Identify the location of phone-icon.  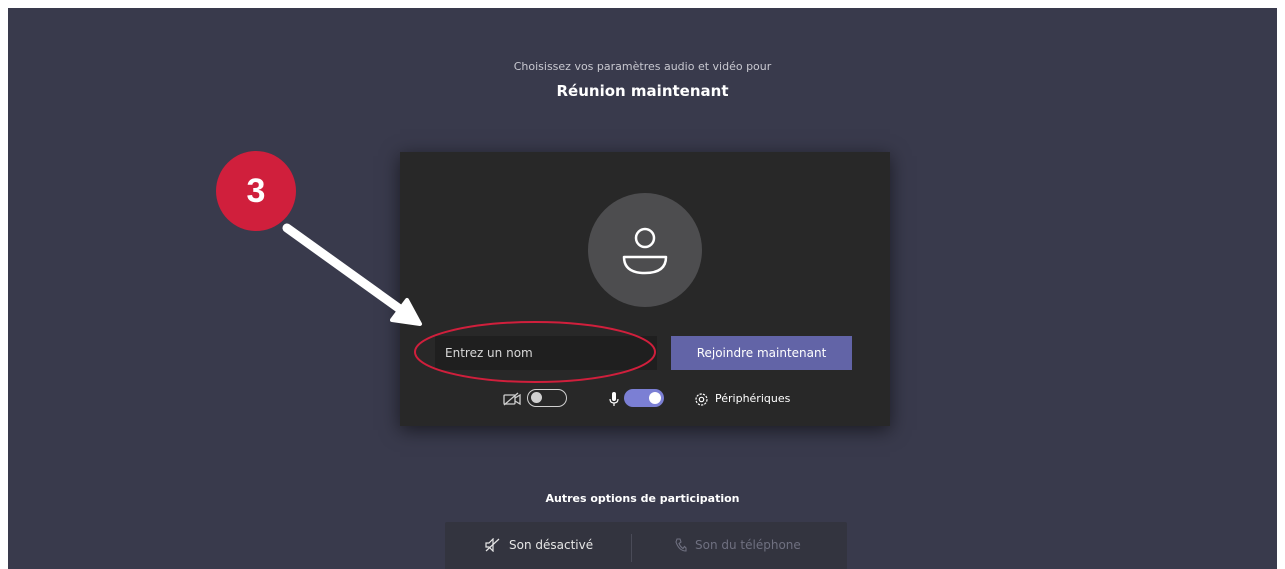
(681, 545).